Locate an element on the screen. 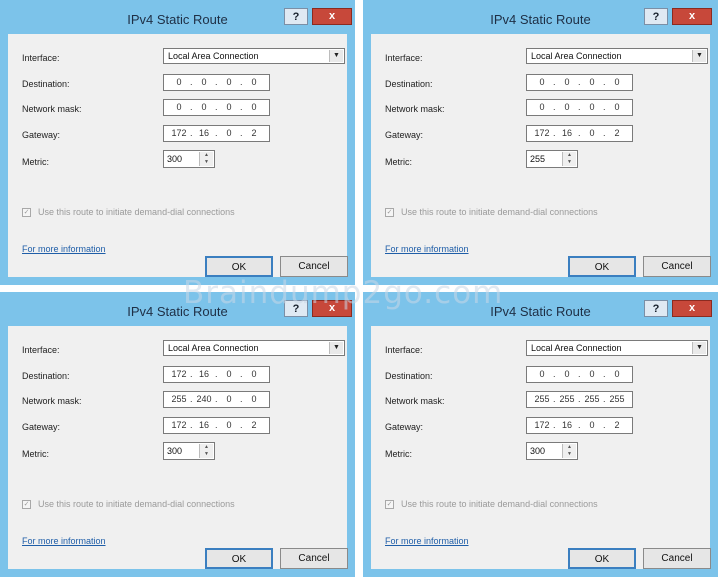 This screenshot has width=720, height=580. metric-spinner: 255 ▲ ▼ is located at coordinates (552, 159).